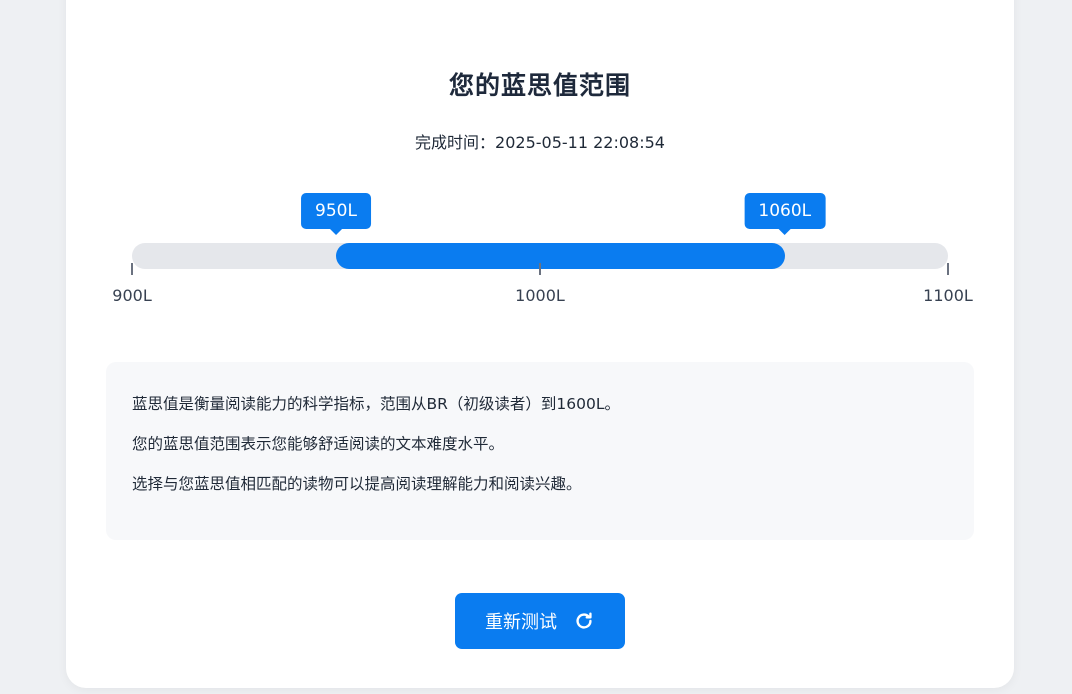 Image resolution: width=1072 pixels, height=694 pixels. I want to click on tick-label-900: 900L, so click(132, 295).